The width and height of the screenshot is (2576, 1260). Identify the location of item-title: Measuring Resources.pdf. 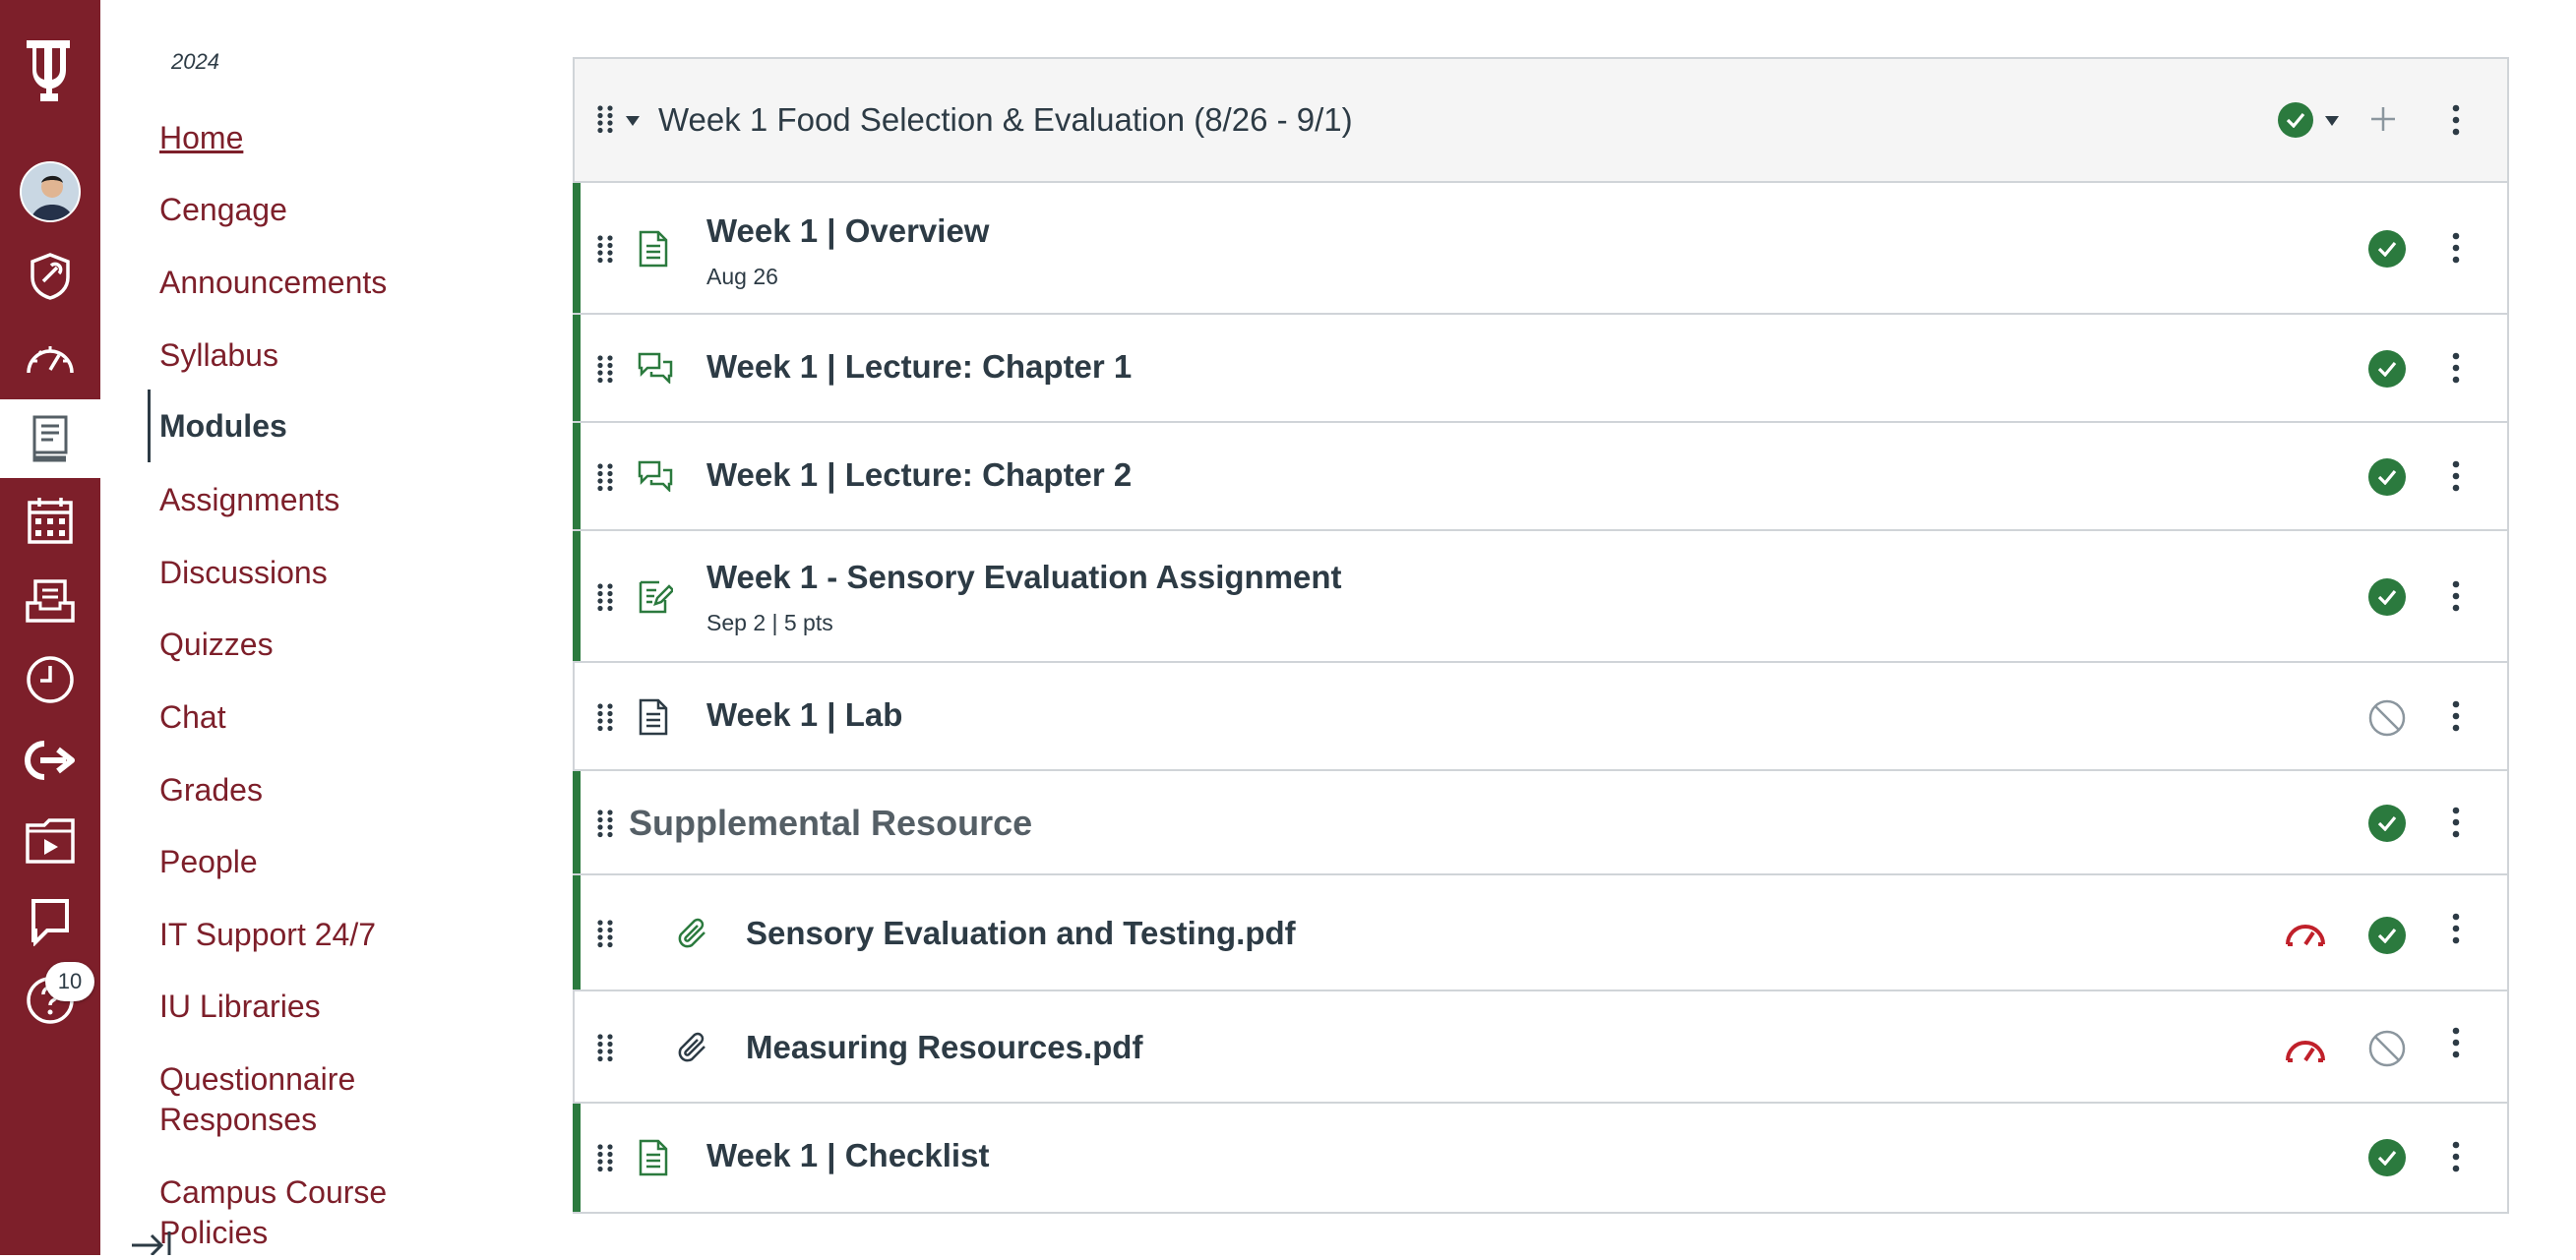
(944, 1047).